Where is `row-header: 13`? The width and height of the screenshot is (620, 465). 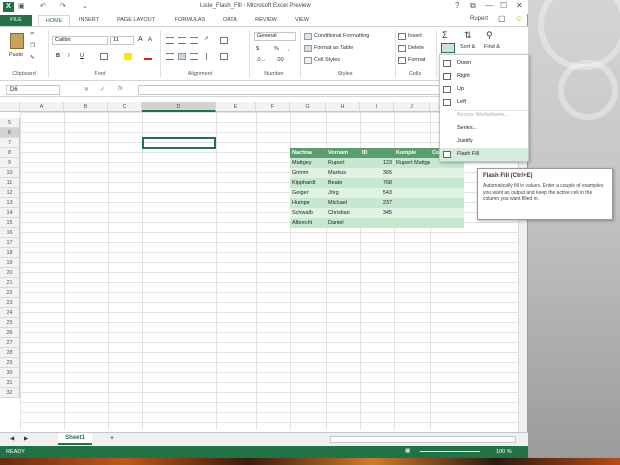 row-header: 13 is located at coordinates (10, 203).